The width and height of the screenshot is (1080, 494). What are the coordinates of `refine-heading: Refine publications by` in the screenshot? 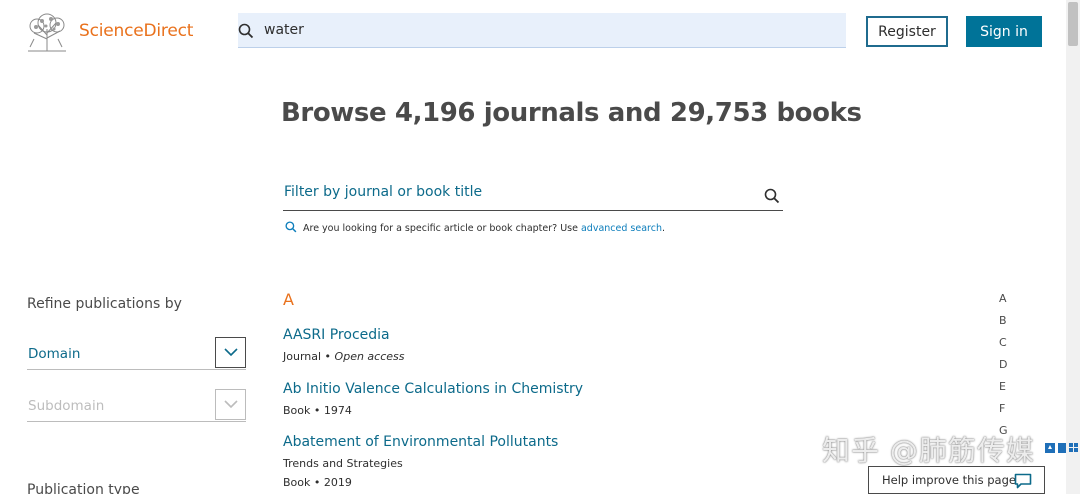 It's located at (104, 304).